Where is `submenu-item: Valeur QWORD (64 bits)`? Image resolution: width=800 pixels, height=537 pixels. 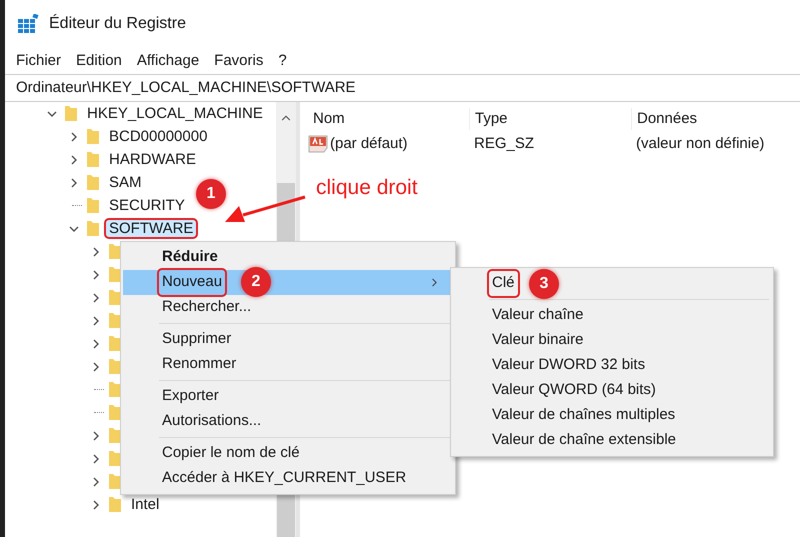 submenu-item: Valeur QWORD (64 bits) is located at coordinates (612, 390).